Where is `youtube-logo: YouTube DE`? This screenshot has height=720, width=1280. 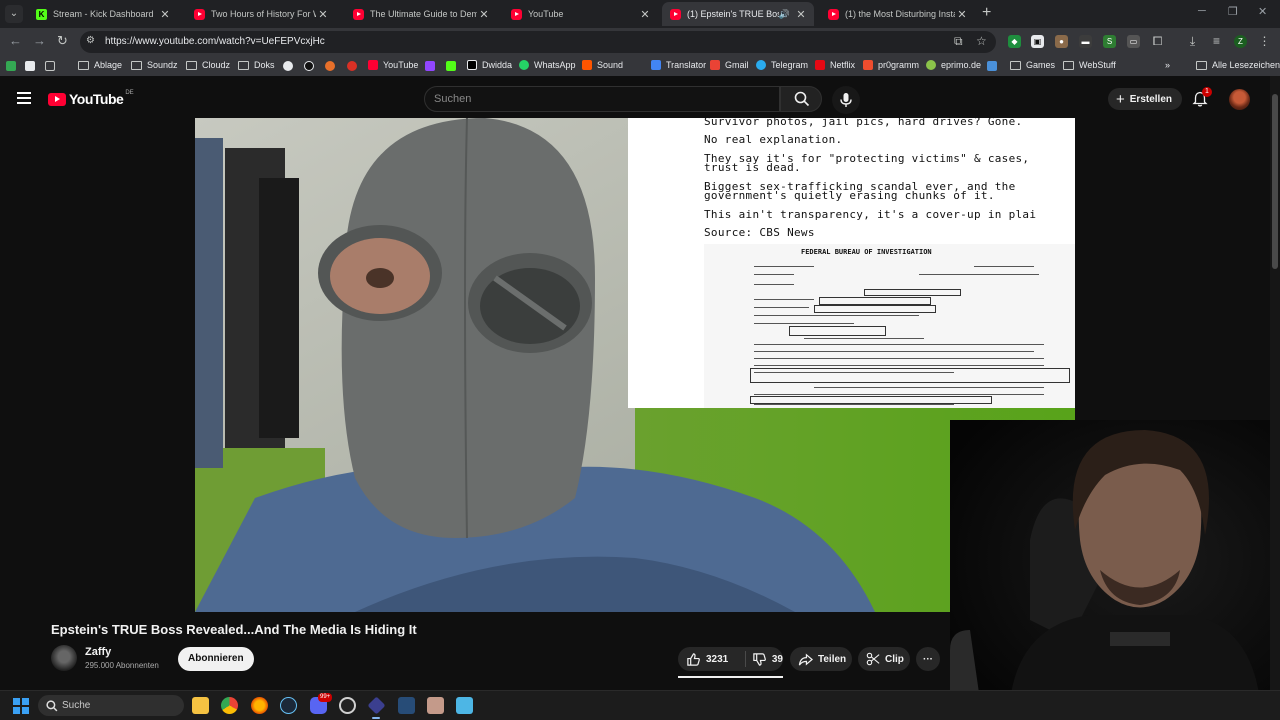 youtube-logo: YouTube DE is located at coordinates (91, 98).